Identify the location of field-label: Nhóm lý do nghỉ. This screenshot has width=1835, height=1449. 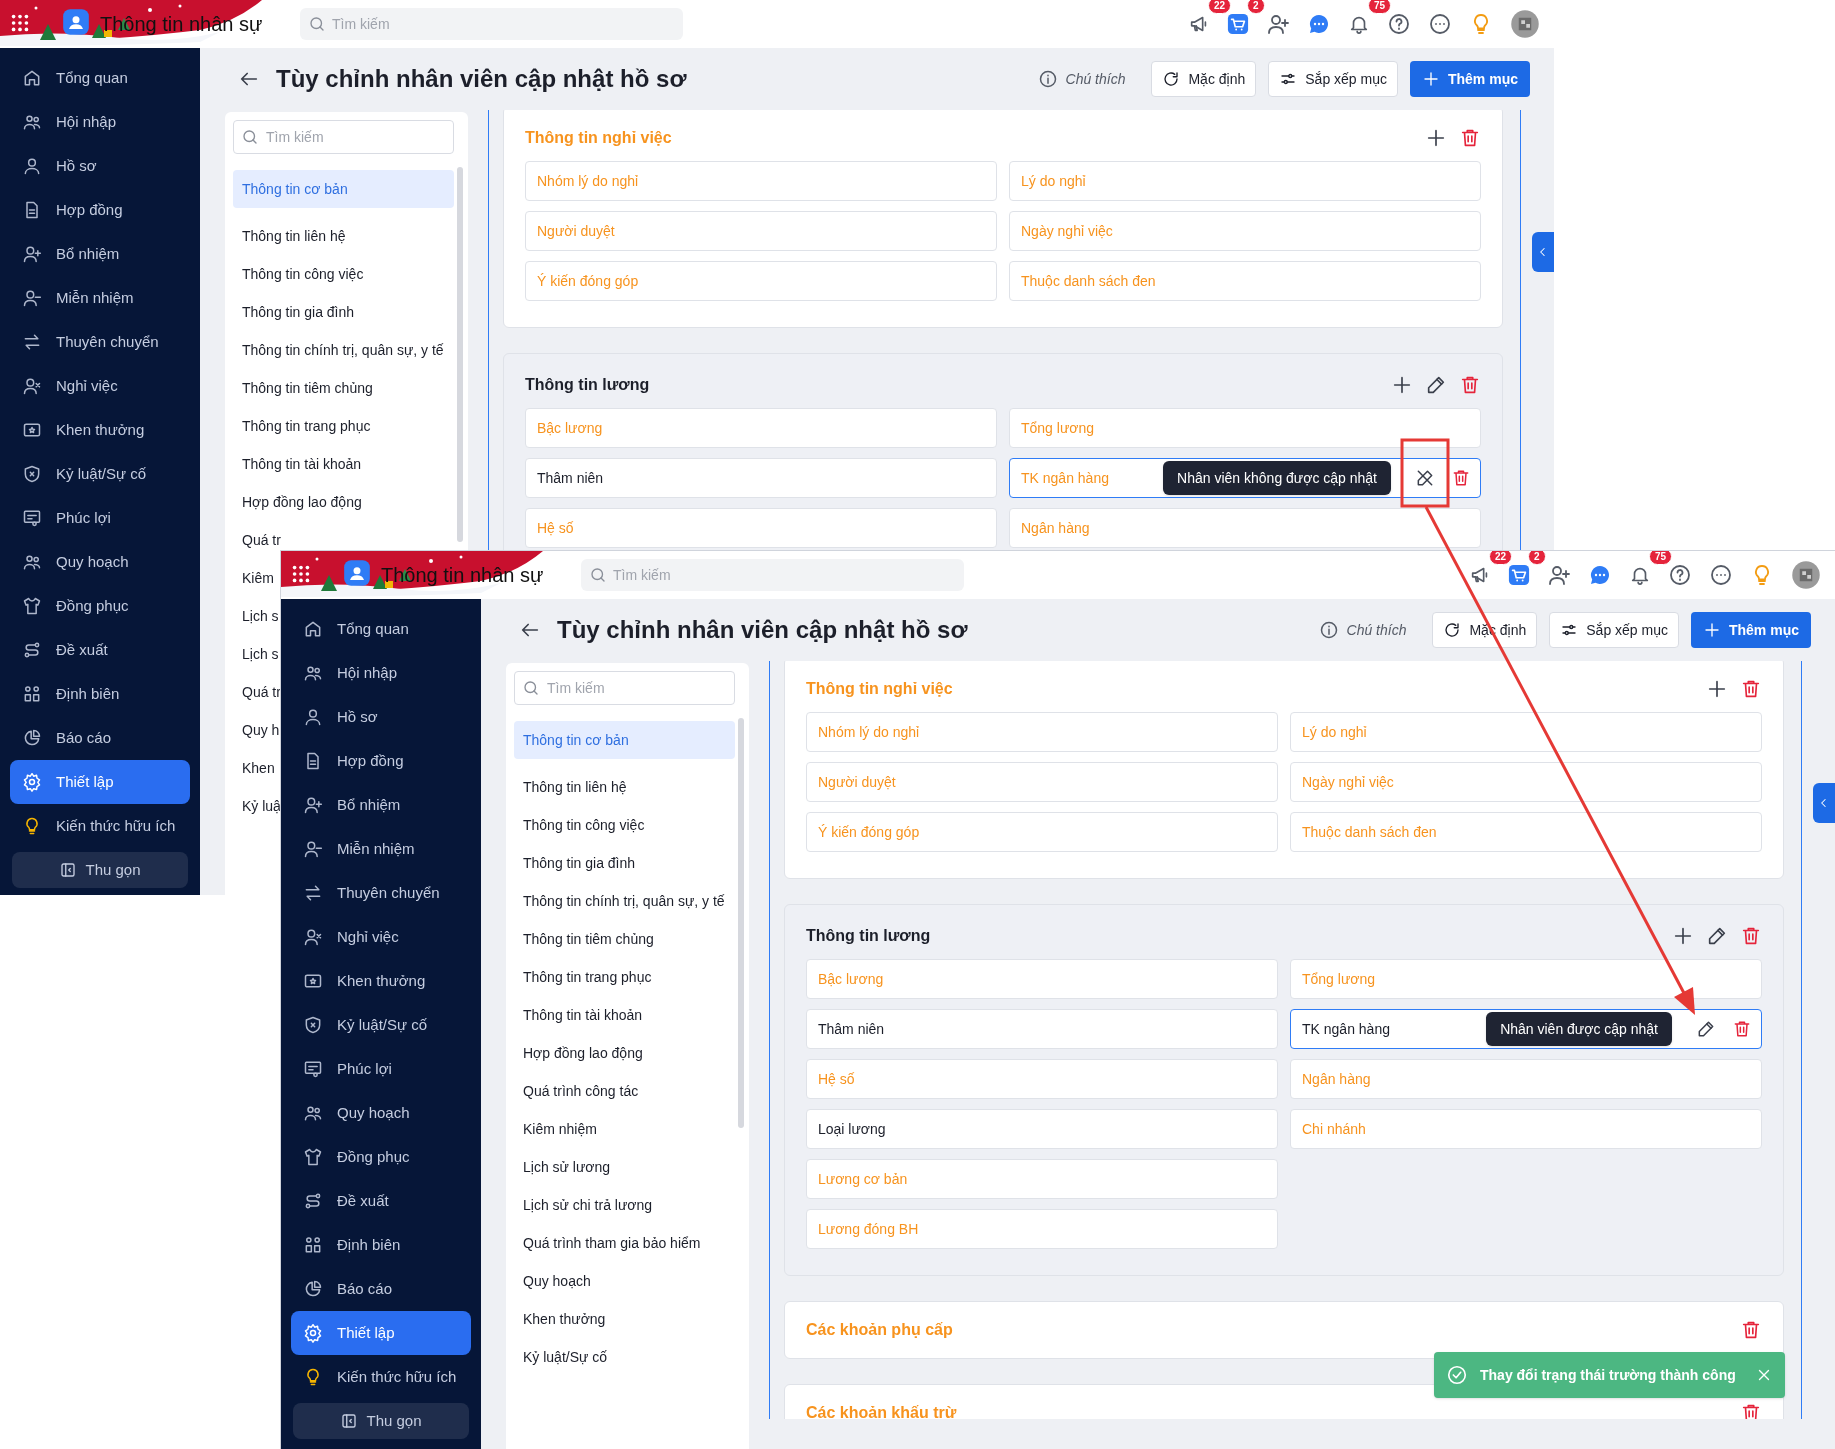
(588, 181).